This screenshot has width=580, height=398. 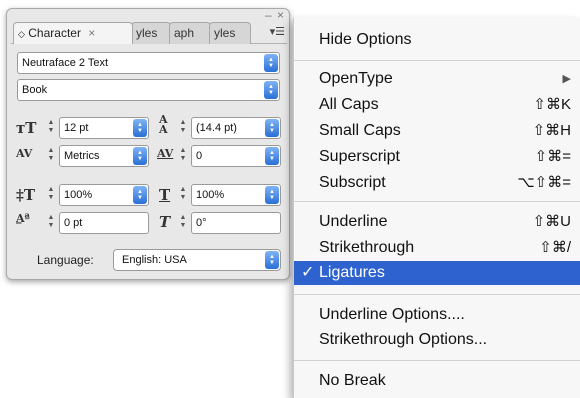 What do you see at coordinates (163, 124) in the screenshot?
I see `leading-icon: AA` at bounding box center [163, 124].